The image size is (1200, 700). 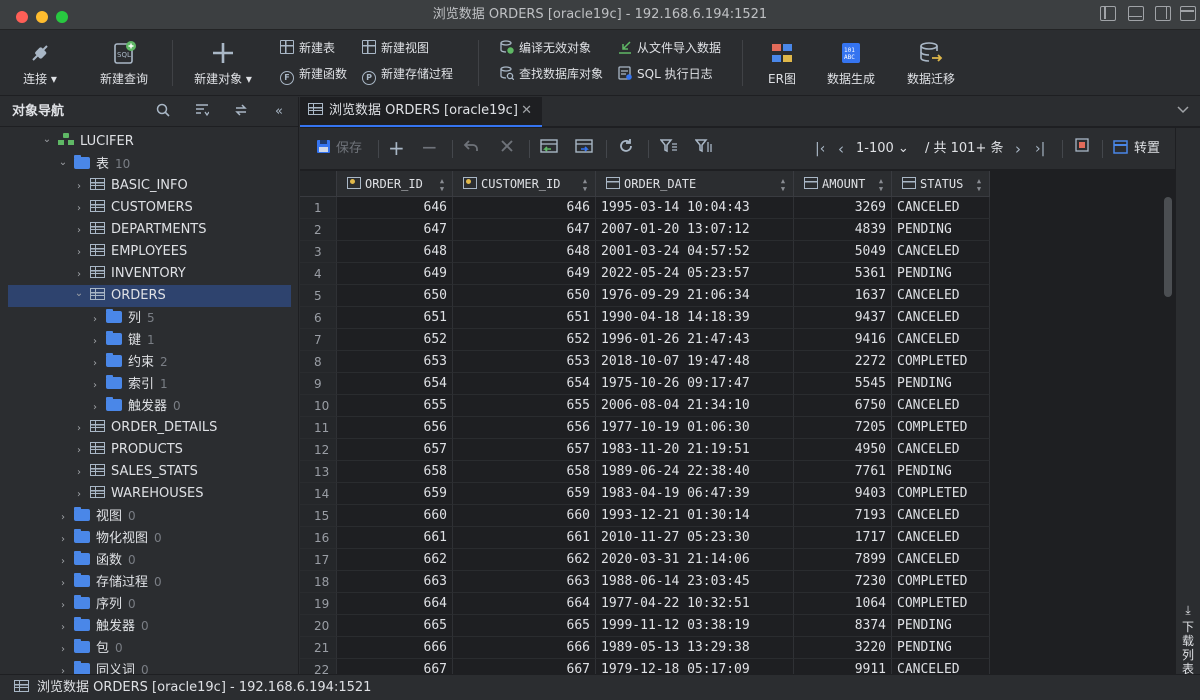 What do you see at coordinates (695, 406) in the screenshot?
I see `table-cell: 2006-08-04 21:34:10` at bounding box center [695, 406].